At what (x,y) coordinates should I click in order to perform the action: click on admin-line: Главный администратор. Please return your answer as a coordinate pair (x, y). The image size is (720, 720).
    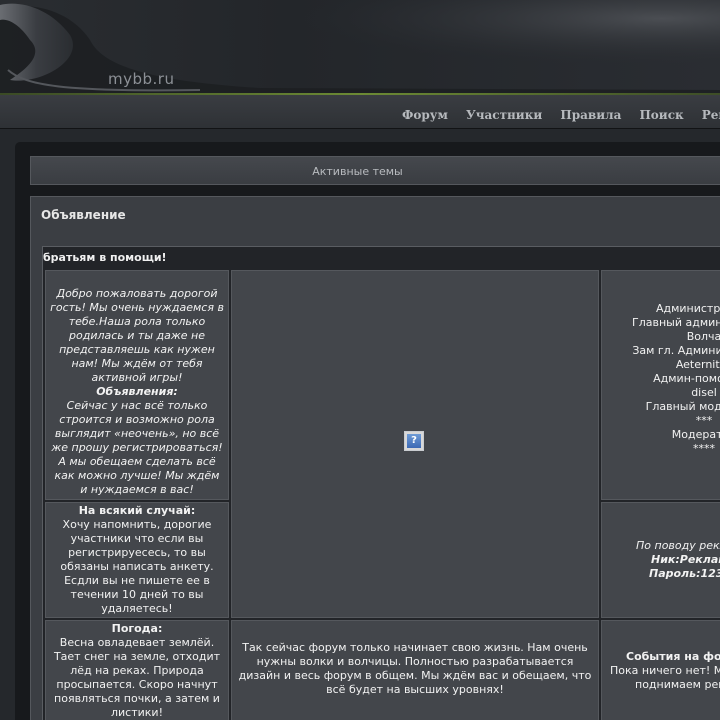
    Looking at the image, I should click on (676, 322).